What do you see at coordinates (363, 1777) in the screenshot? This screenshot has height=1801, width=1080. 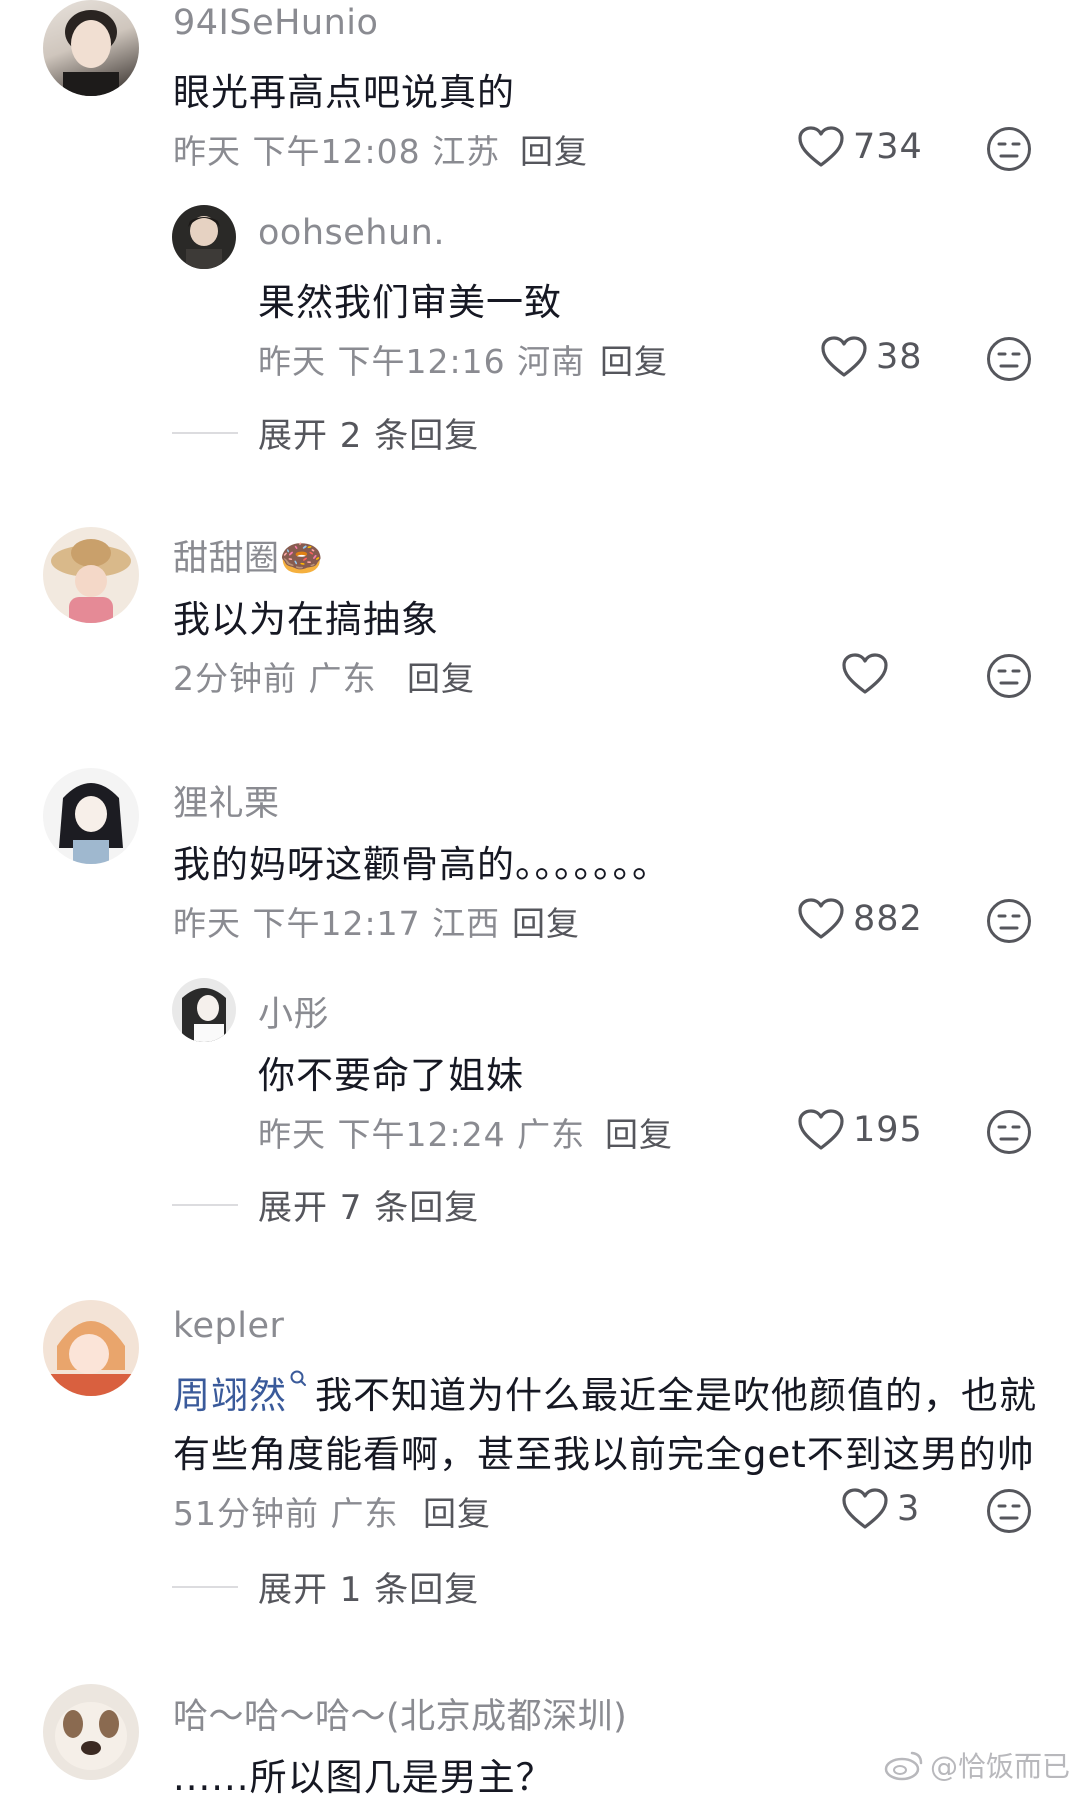 I see `comment-text: ......所以图几是男主？` at bounding box center [363, 1777].